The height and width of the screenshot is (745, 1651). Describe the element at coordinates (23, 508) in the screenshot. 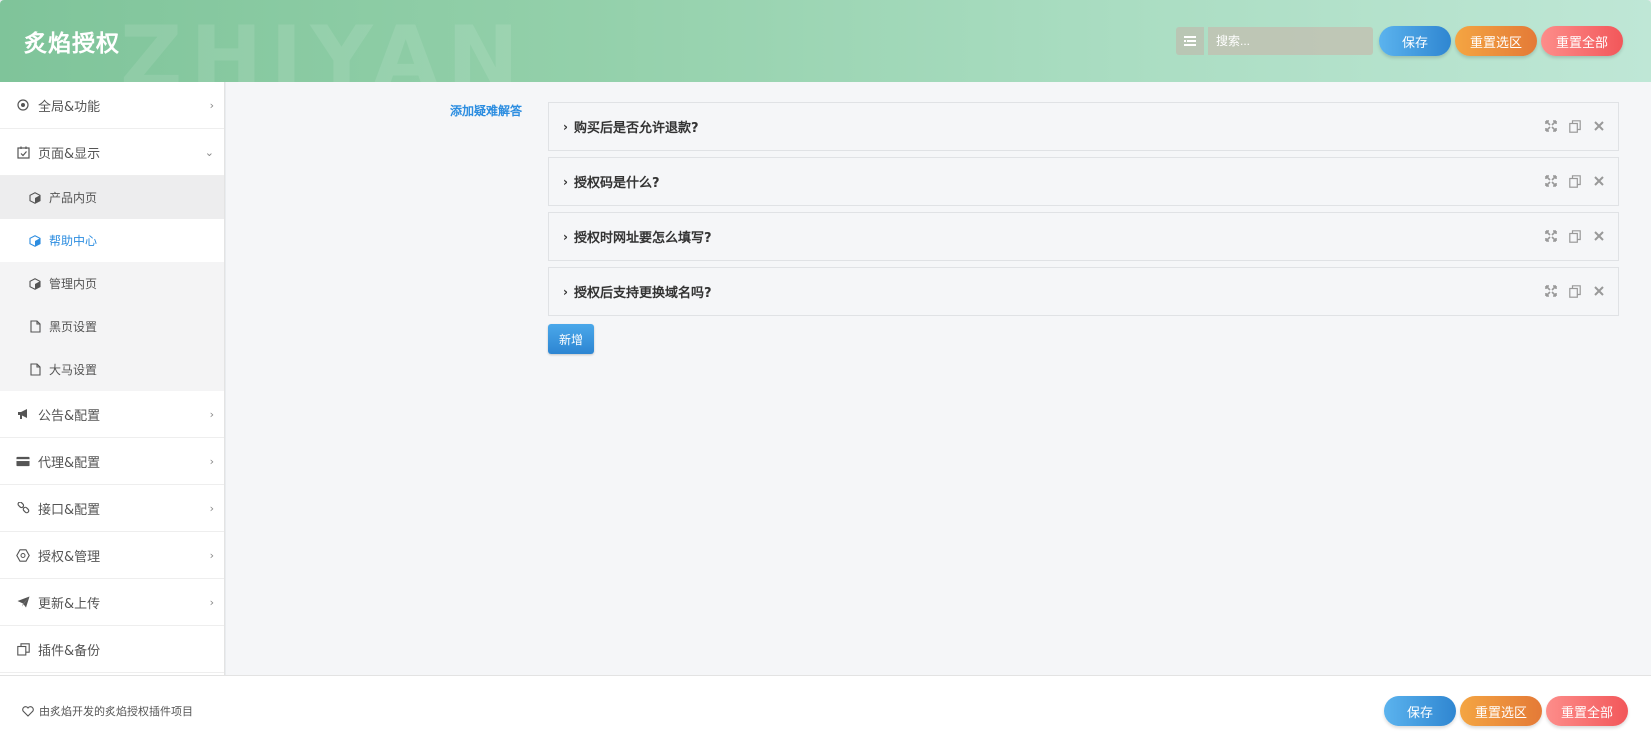

I see `link-icon` at that location.